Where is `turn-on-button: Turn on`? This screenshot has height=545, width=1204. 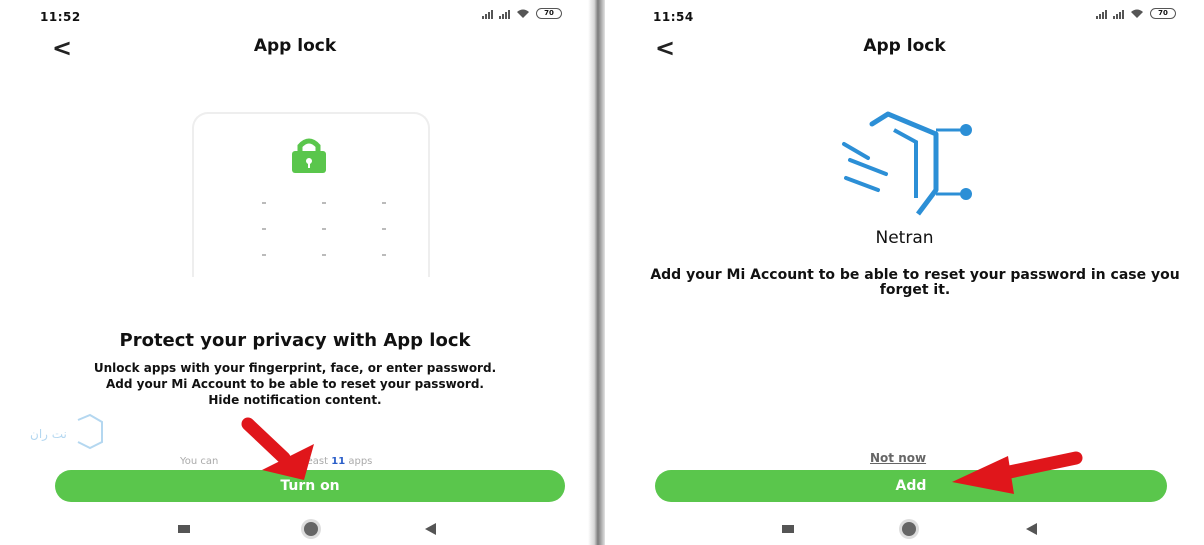
turn-on-button: Turn on is located at coordinates (310, 486).